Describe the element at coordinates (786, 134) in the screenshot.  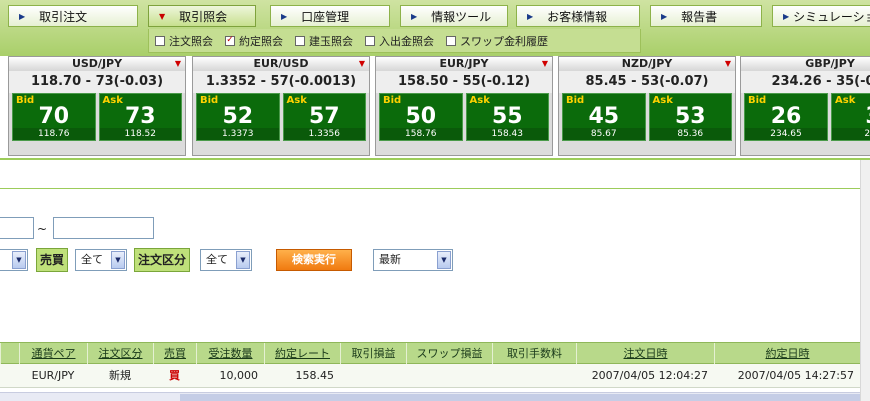
I see `bid-sub: 234.65` at that location.